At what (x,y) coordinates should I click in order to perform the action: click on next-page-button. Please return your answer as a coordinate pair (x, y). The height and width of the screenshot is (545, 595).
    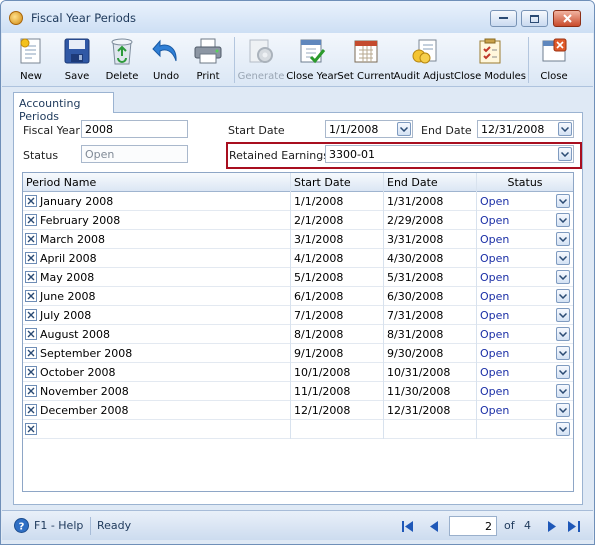
    Looking at the image, I should click on (552, 526).